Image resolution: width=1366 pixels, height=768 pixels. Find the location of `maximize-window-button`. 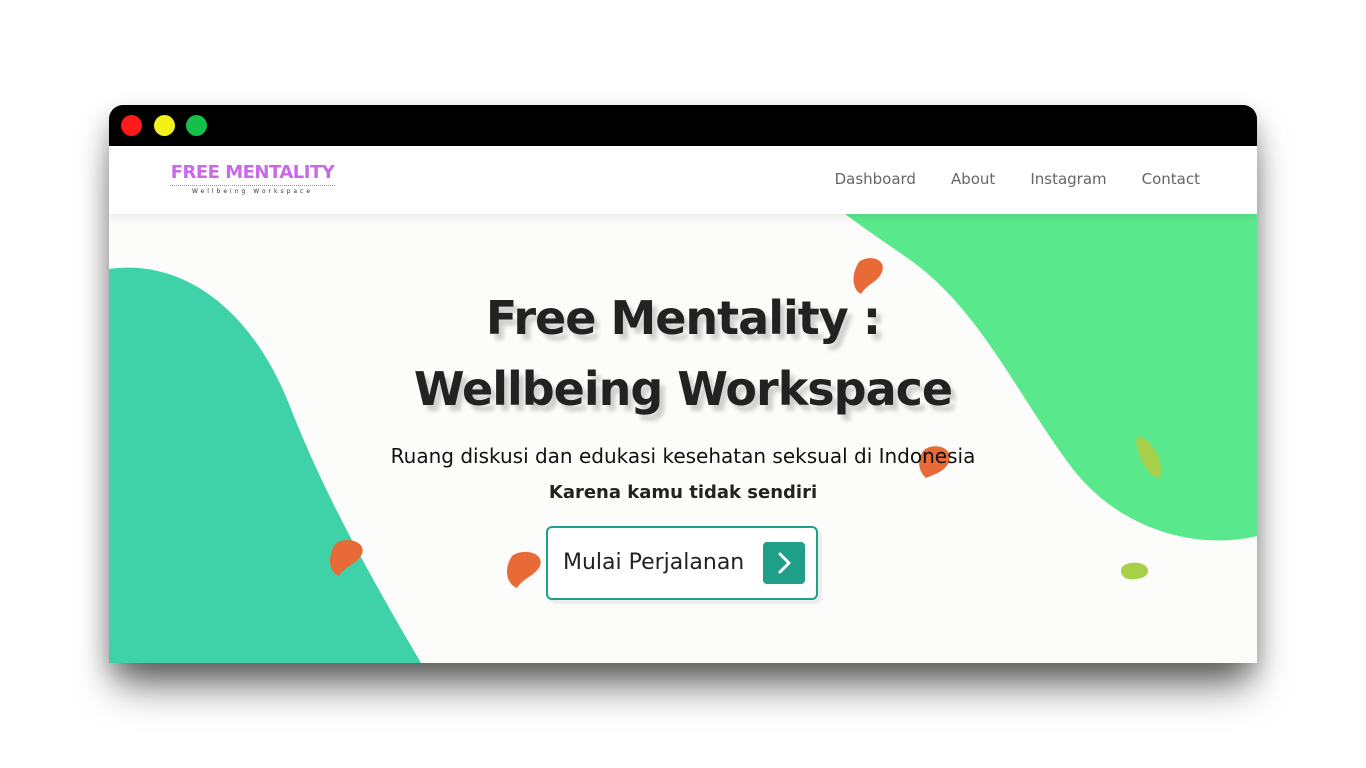

maximize-window-button is located at coordinates (196, 125).